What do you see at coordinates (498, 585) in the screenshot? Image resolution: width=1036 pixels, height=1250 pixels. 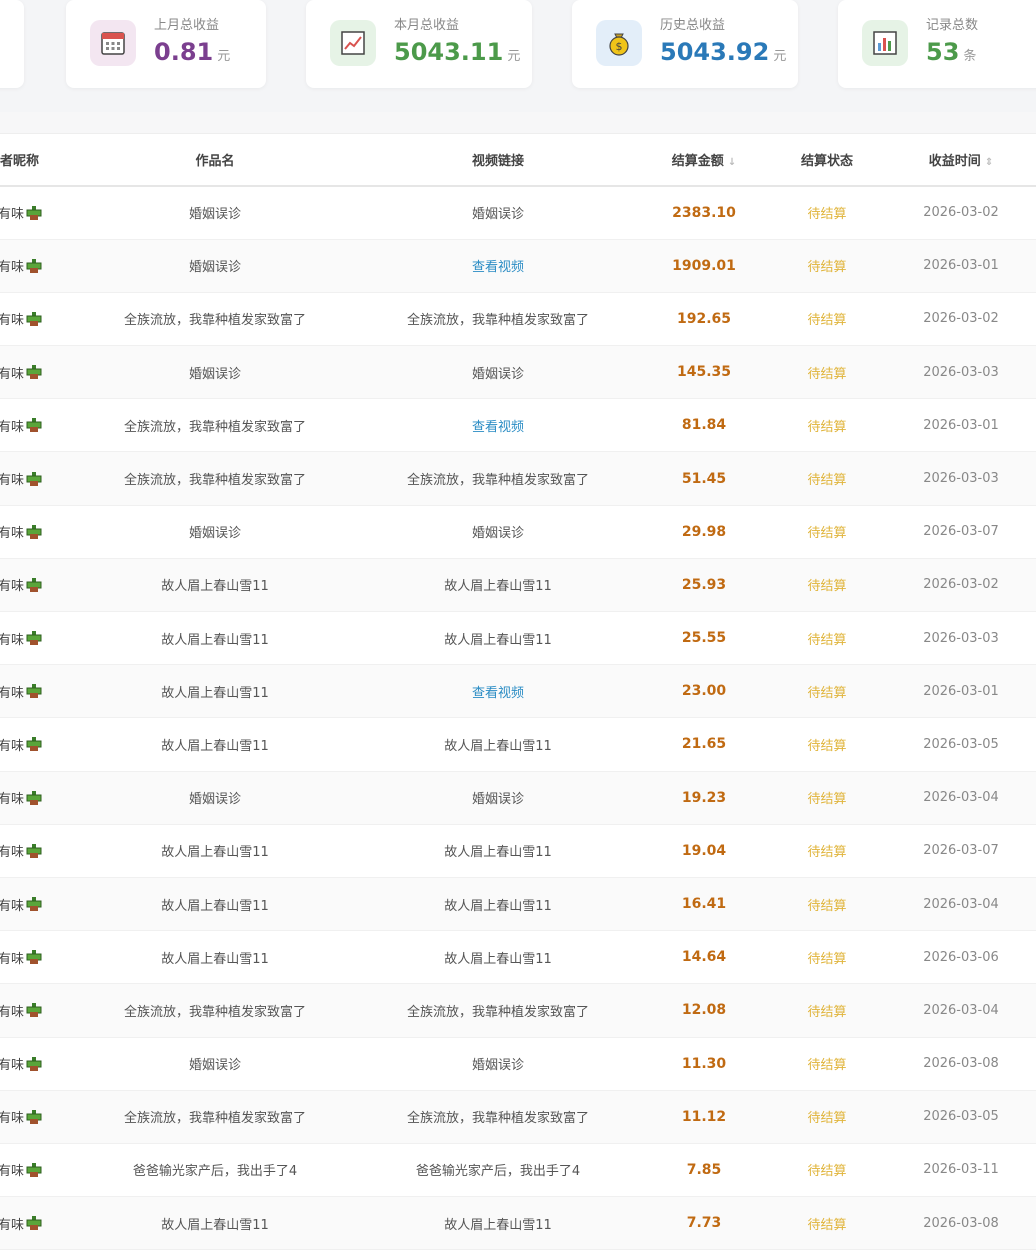 I see `cell-video: 故人眉上春山雪11` at bounding box center [498, 585].